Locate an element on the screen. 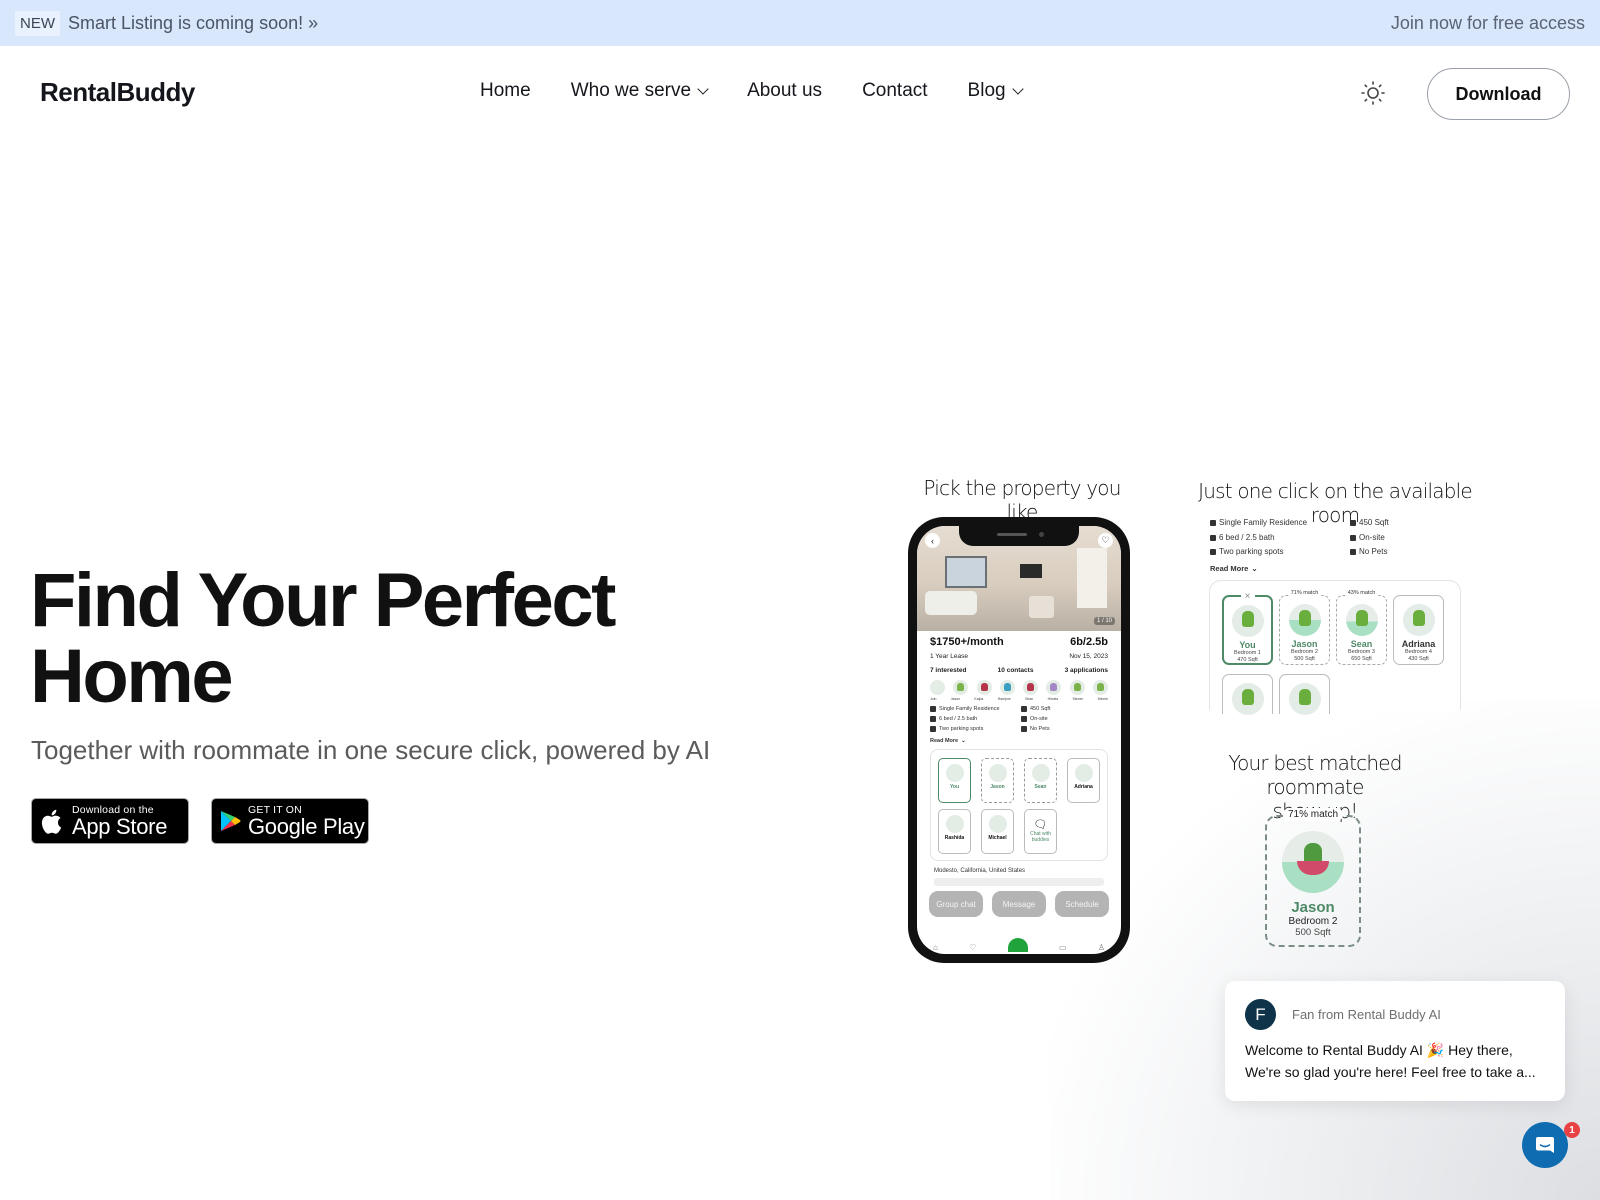 The image size is (1600, 1200). nav-item-contact: Contact is located at coordinates (894, 91).